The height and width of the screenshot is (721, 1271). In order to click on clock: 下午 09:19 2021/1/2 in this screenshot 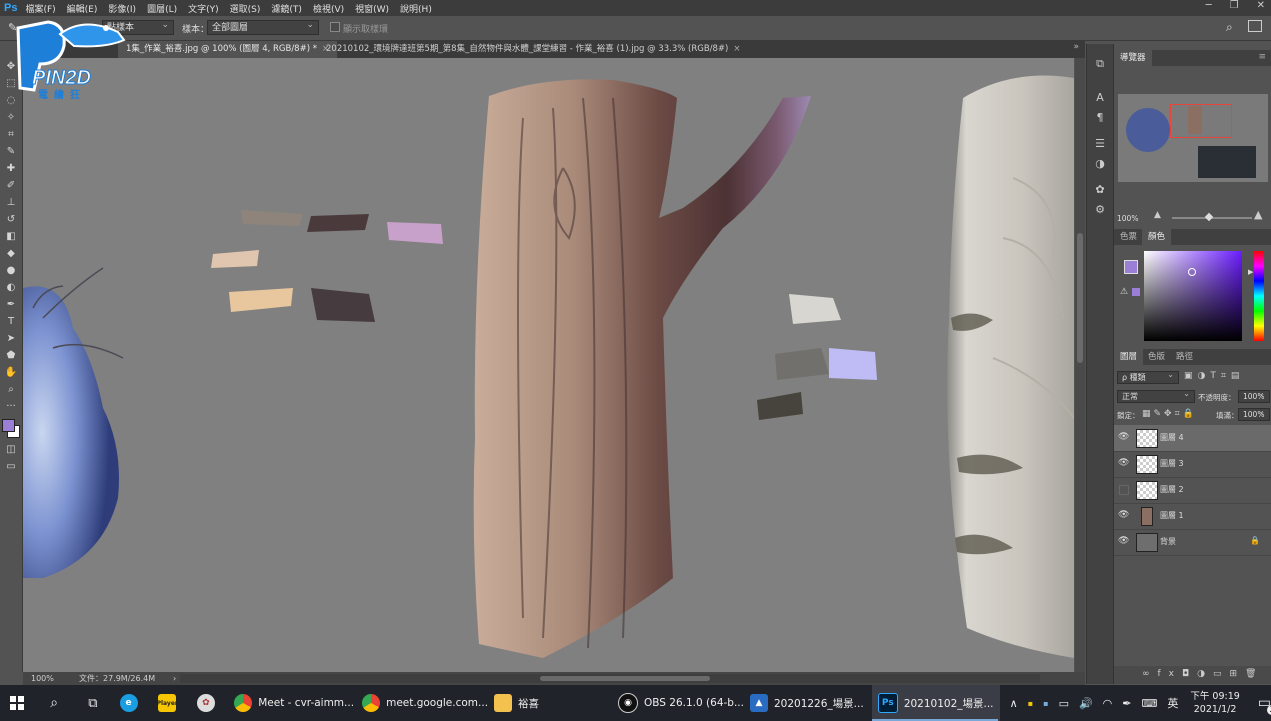, I will do `click(1214, 703)`.